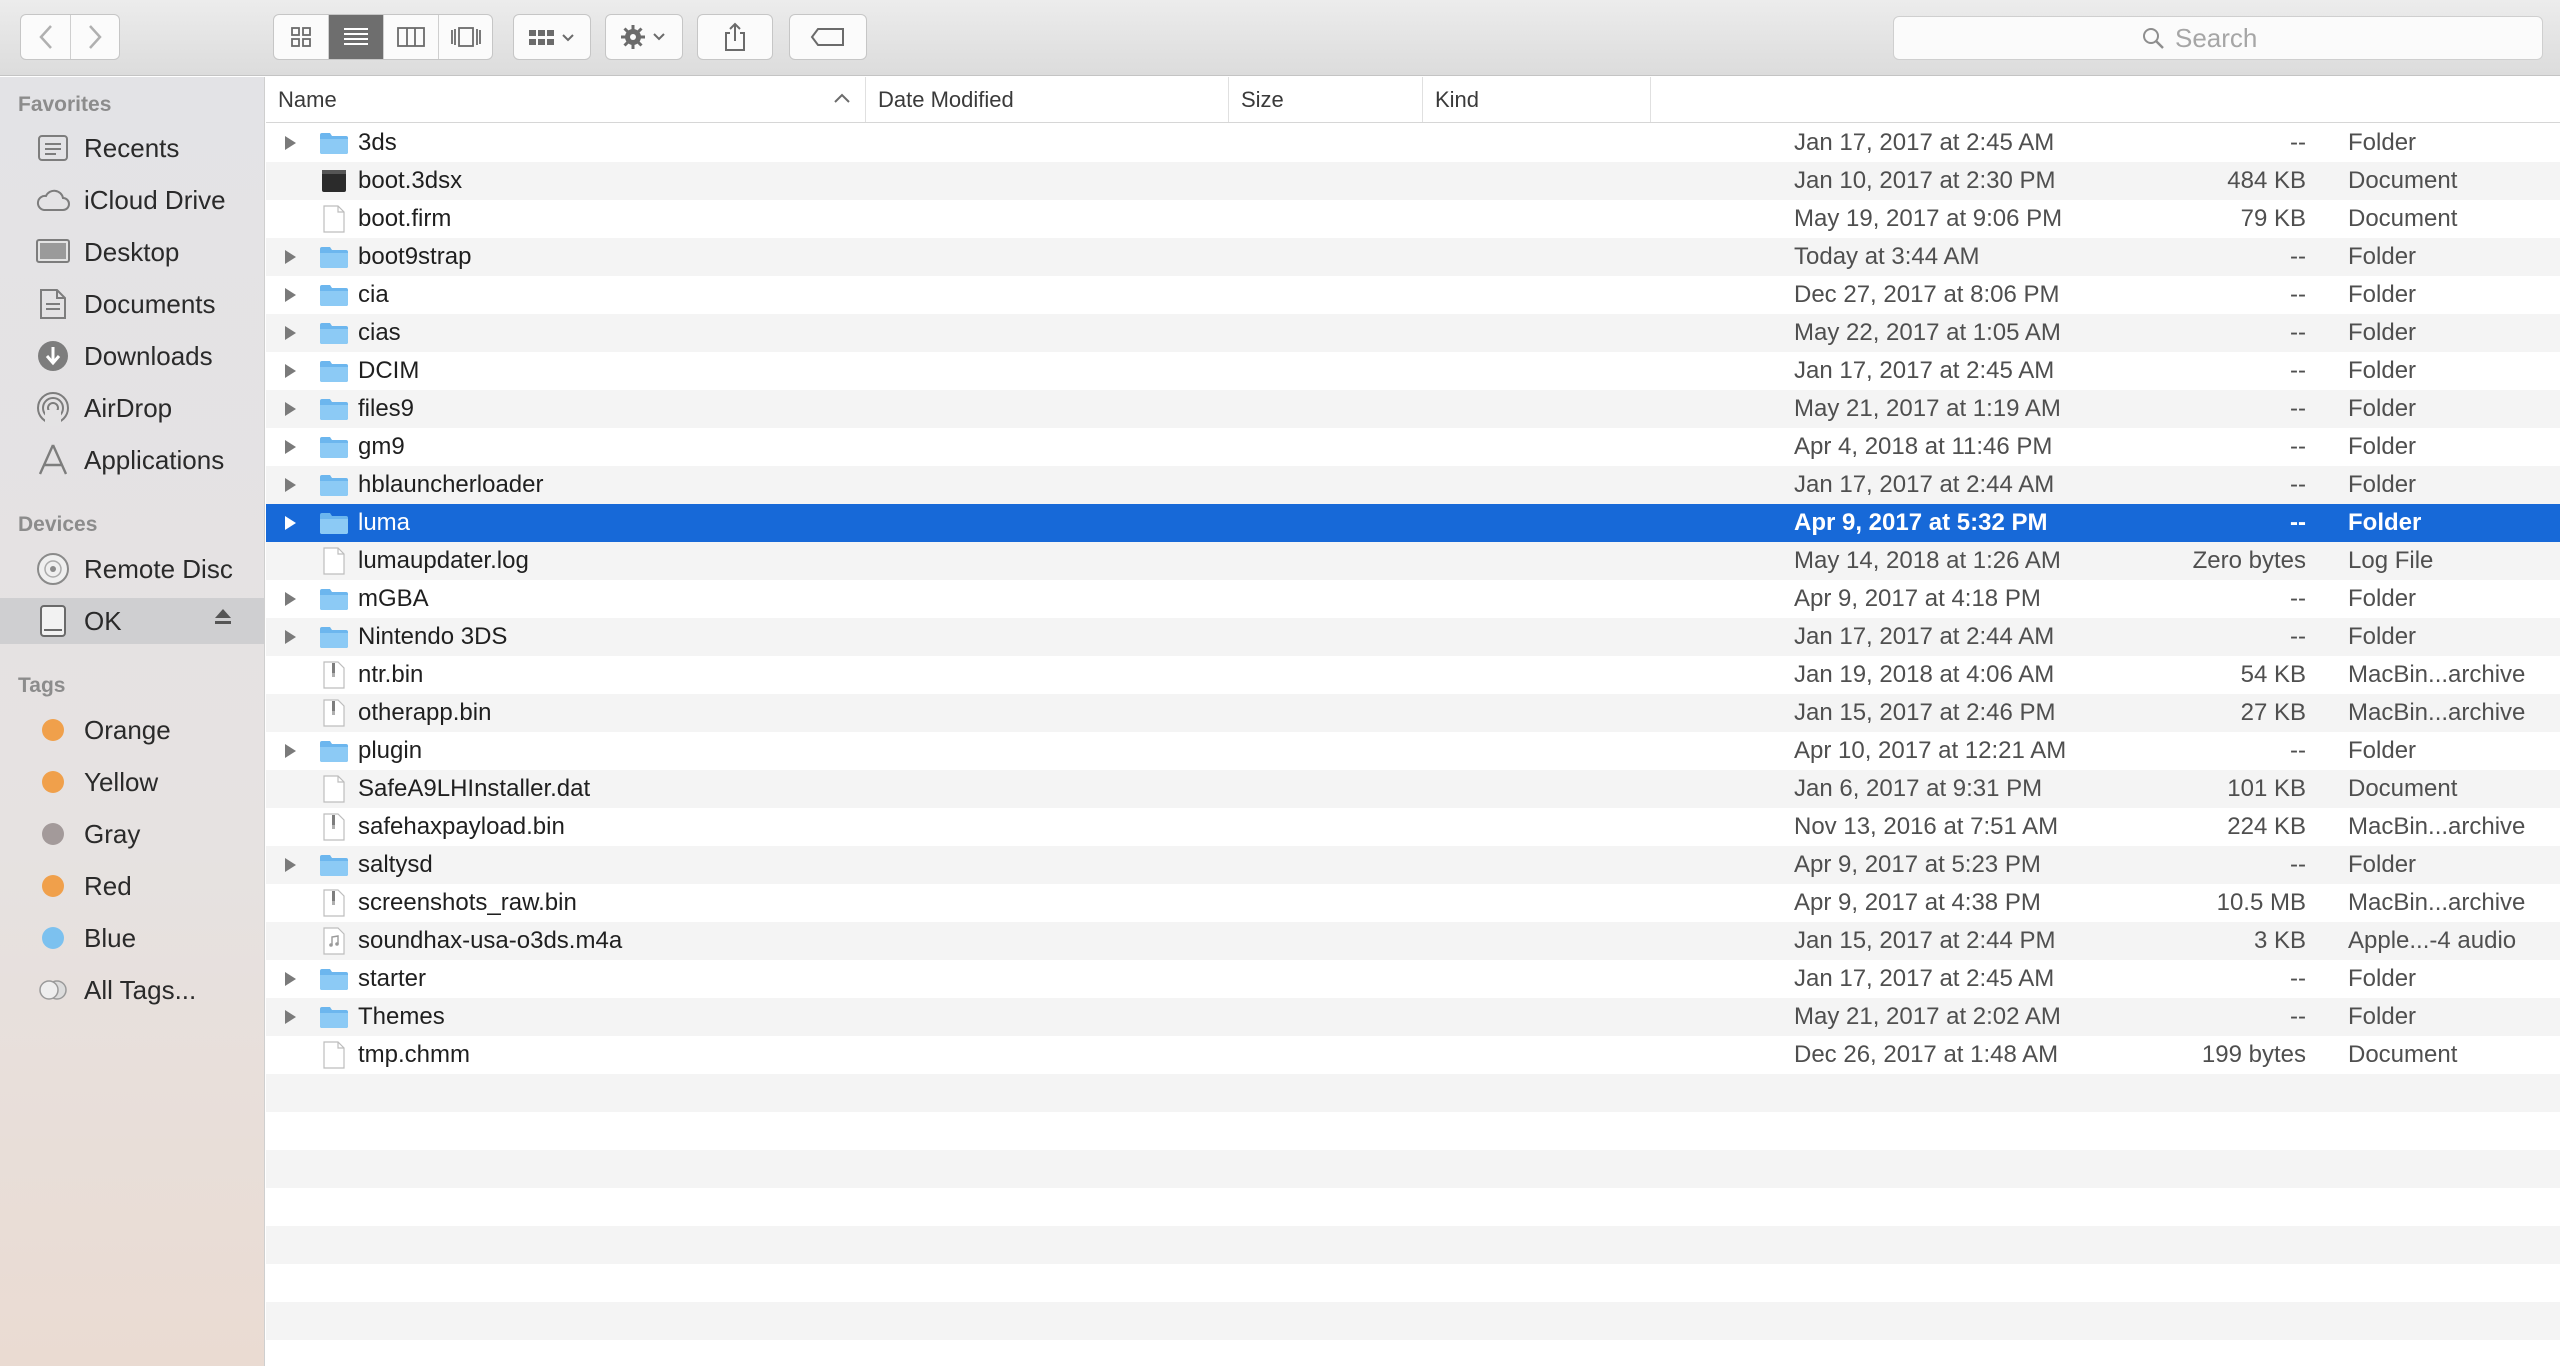 The width and height of the screenshot is (2560, 1366). I want to click on file-size: --, so click(2298, 142).